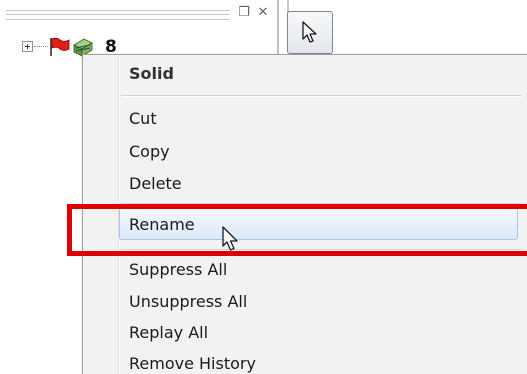 This screenshot has height=374, width=527. Describe the element at coordinates (188, 302) in the screenshot. I see `menu-item-unsuppress-all: Unsuppress All` at that location.